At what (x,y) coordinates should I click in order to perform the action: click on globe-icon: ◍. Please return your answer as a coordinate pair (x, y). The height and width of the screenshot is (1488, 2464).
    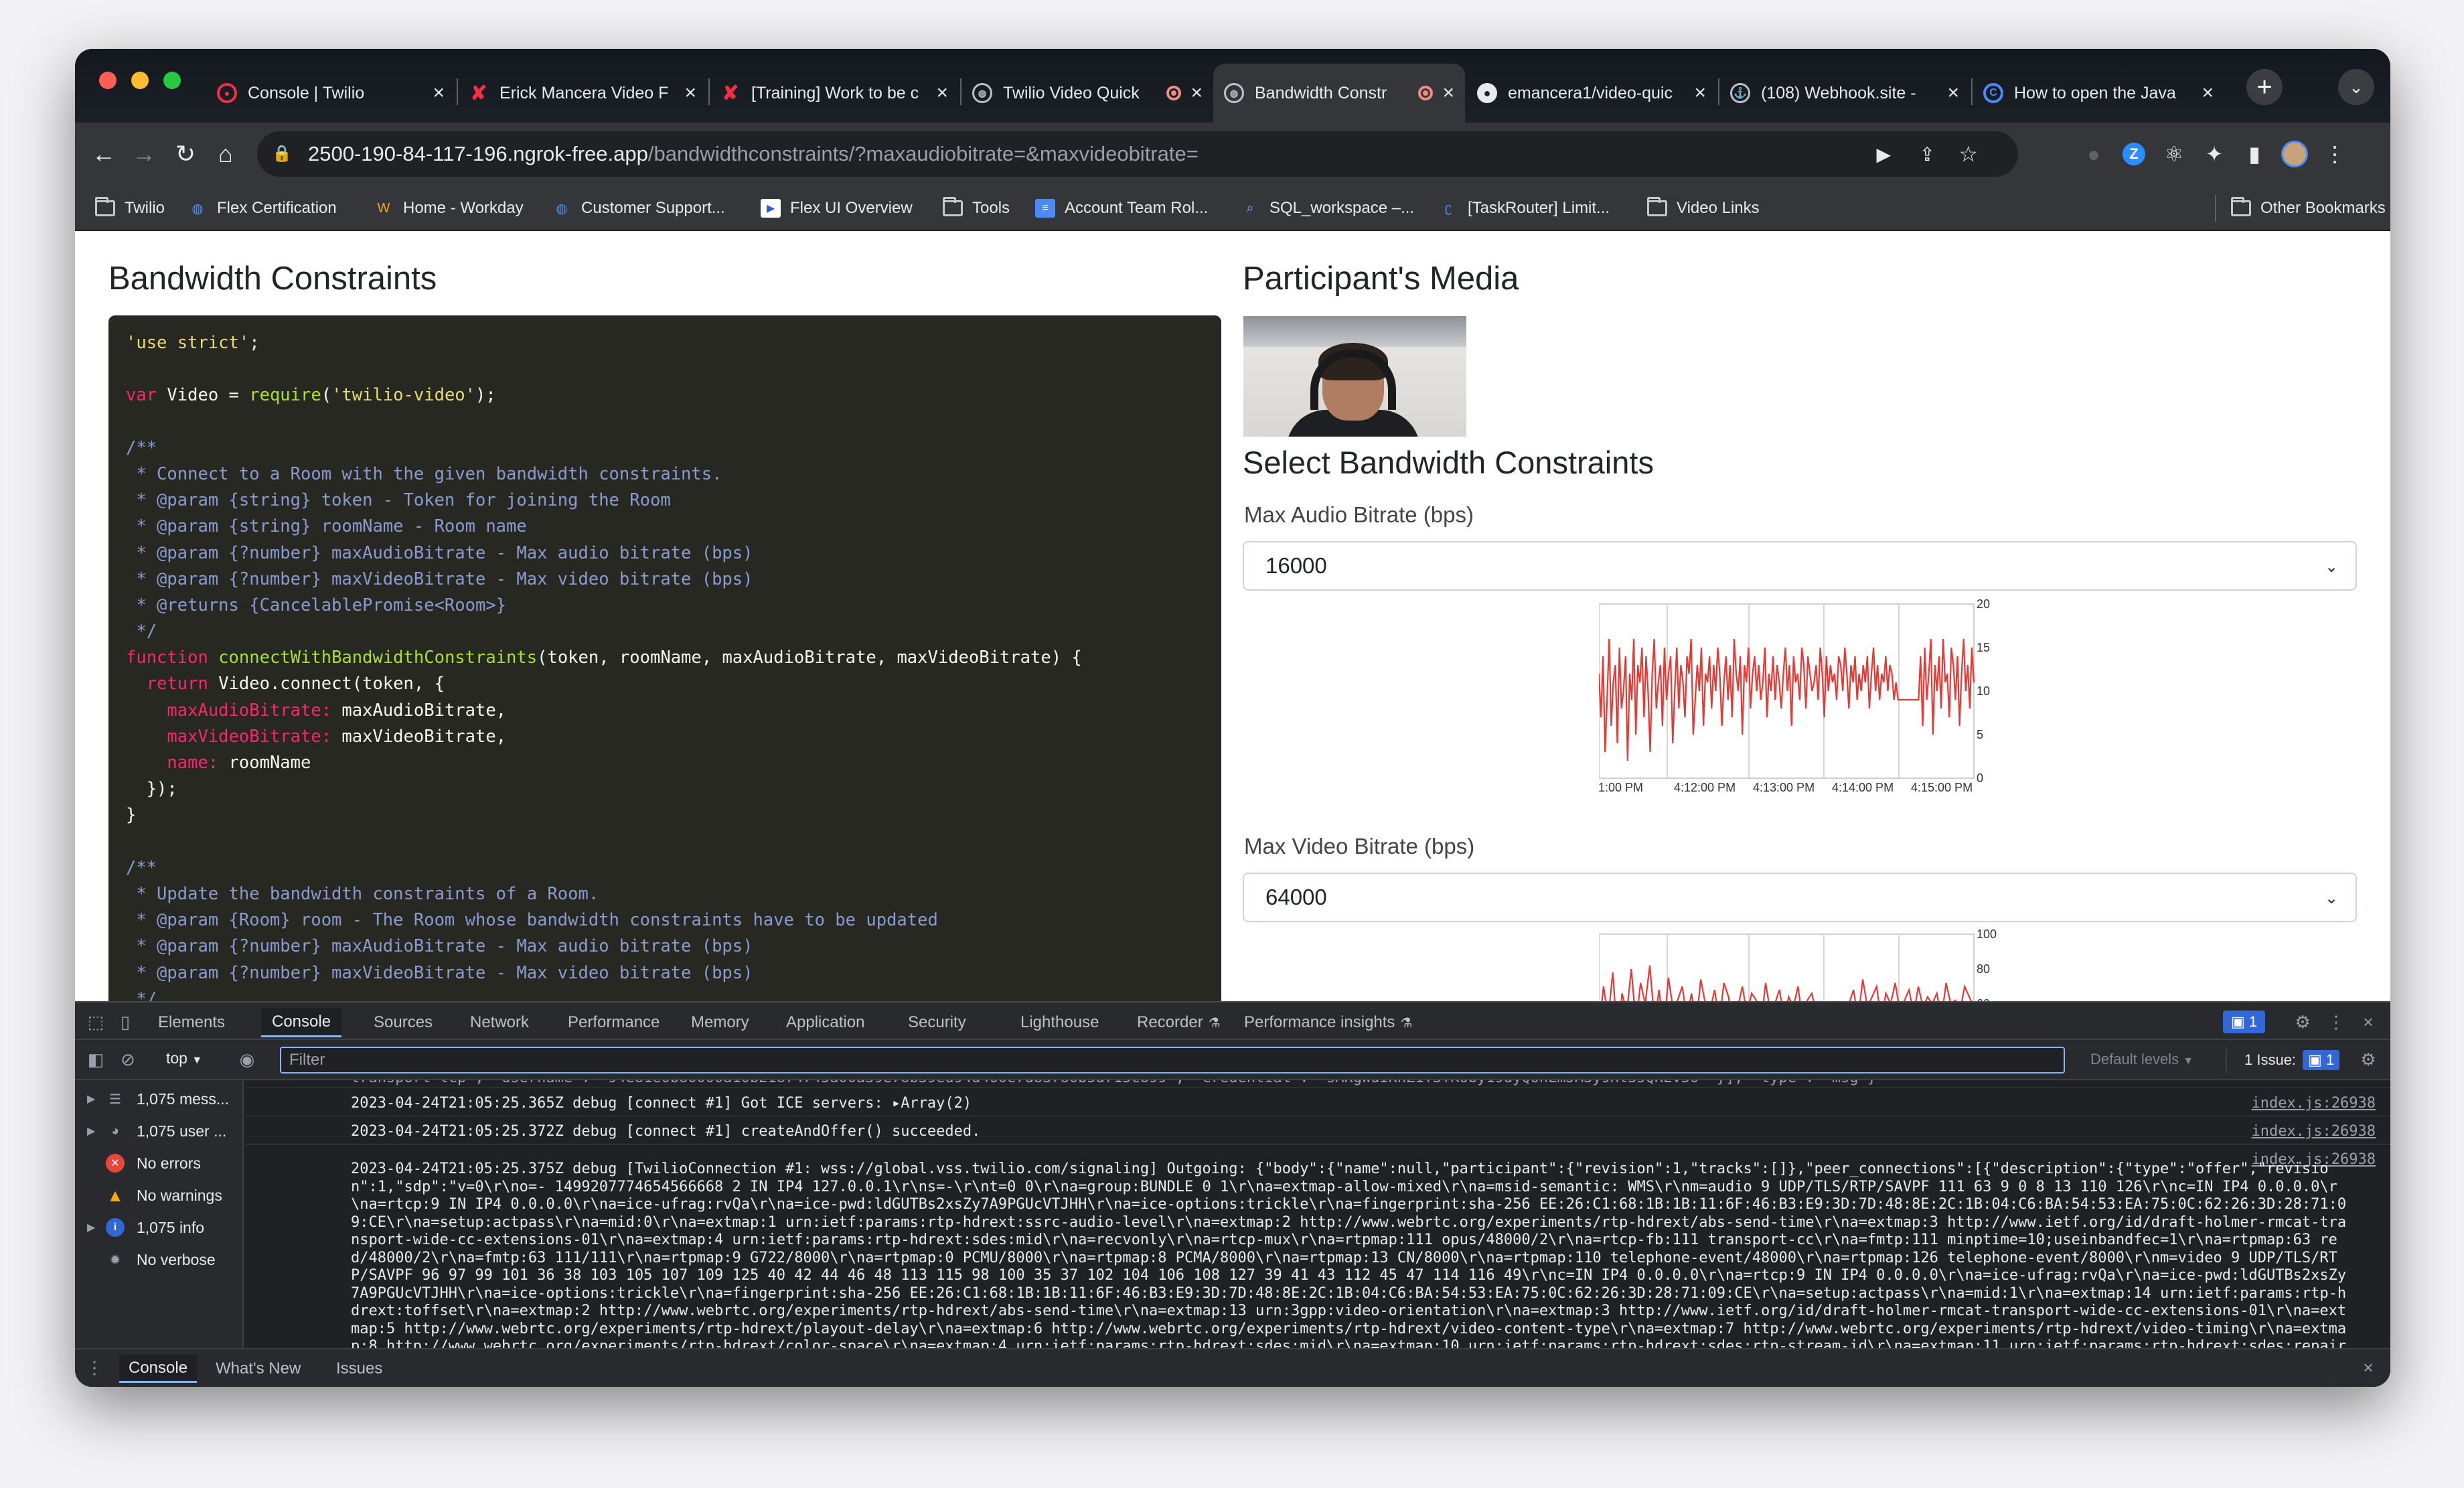
    Looking at the image, I should click on (562, 208).